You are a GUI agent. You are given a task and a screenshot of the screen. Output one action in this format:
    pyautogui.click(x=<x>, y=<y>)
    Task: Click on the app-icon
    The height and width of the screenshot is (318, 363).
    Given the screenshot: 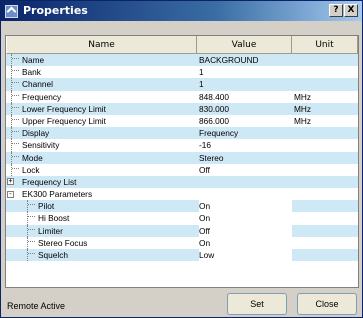 What is the action you would take?
    pyautogui.click(x=11, y=11)
    